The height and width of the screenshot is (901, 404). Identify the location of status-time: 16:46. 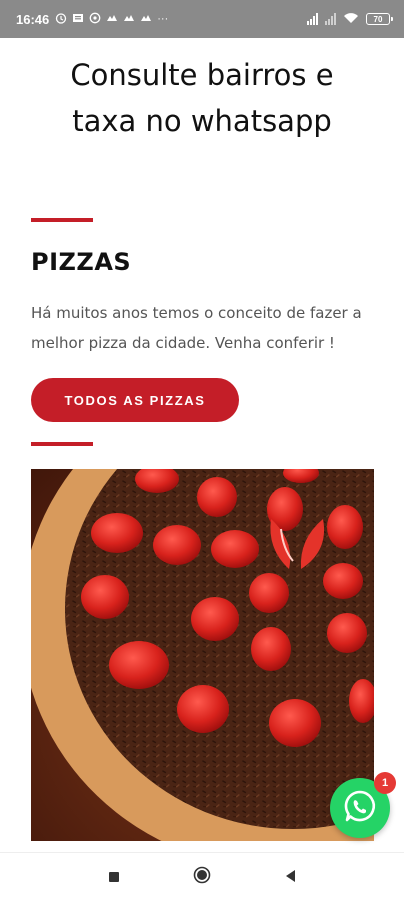
(33, 19).